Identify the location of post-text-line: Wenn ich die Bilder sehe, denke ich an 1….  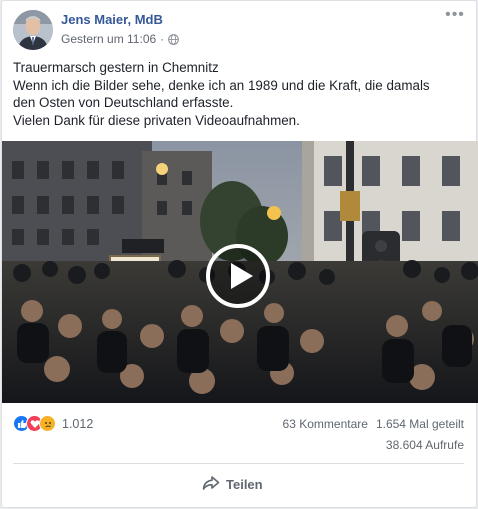
(221, 85).